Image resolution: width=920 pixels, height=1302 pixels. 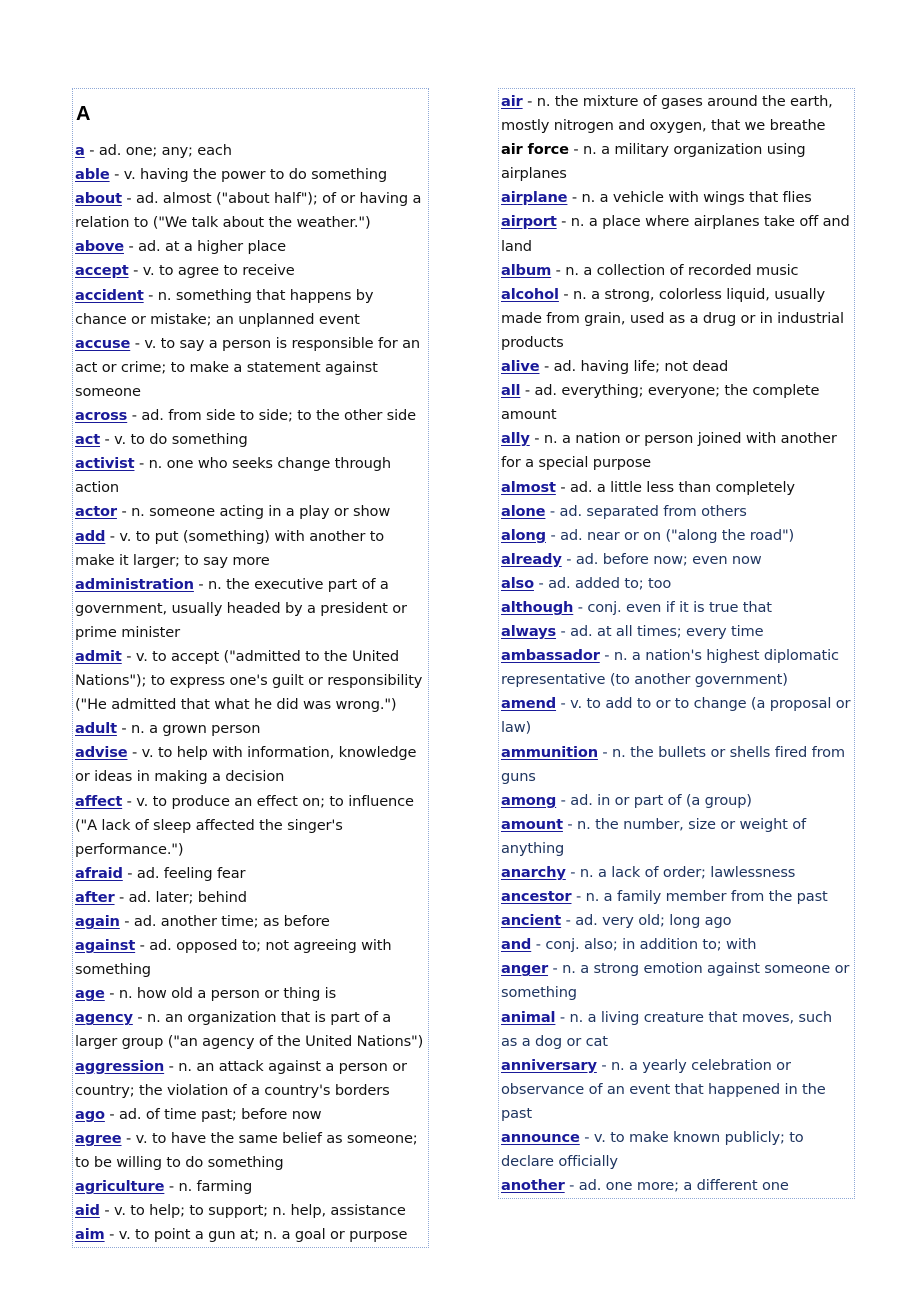 I want to click on entry-word-link: accept, so click(x=102, y=270).